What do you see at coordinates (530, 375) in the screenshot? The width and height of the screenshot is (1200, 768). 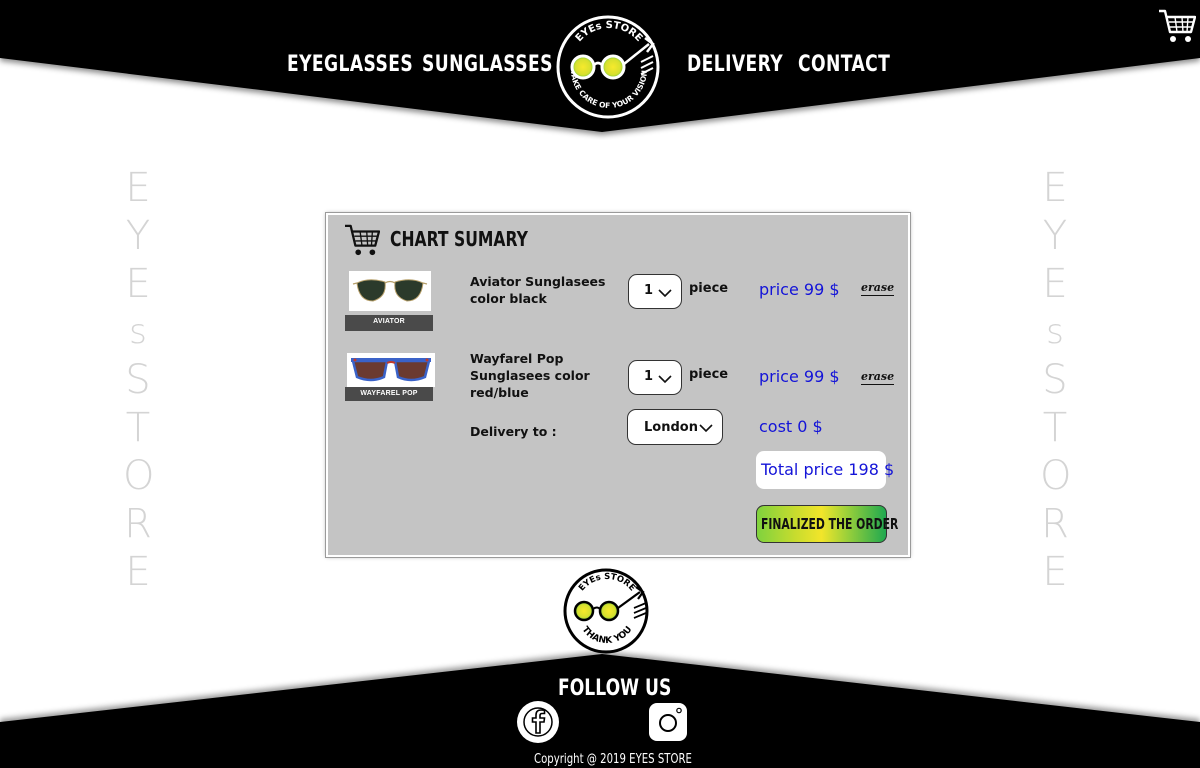 I see `item-name: Wayfarel Pop Sunglasees color red/blue` at bounding box center [530, 375].